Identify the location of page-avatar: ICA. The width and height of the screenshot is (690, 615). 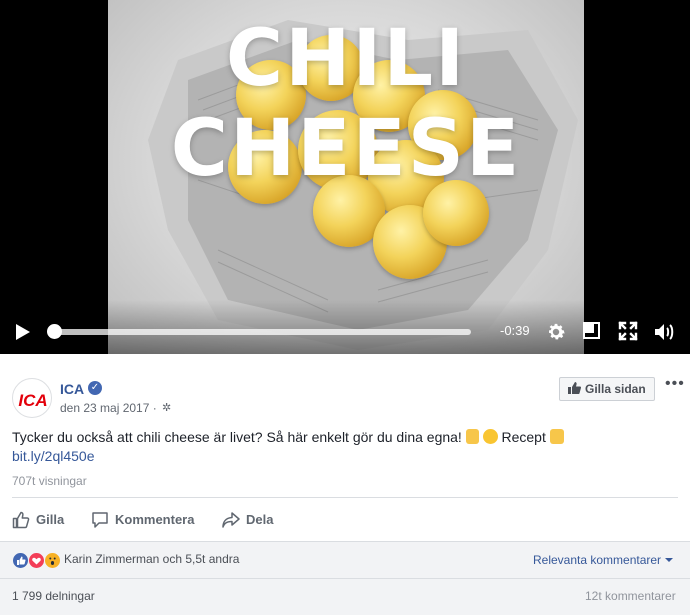
(32, 398).